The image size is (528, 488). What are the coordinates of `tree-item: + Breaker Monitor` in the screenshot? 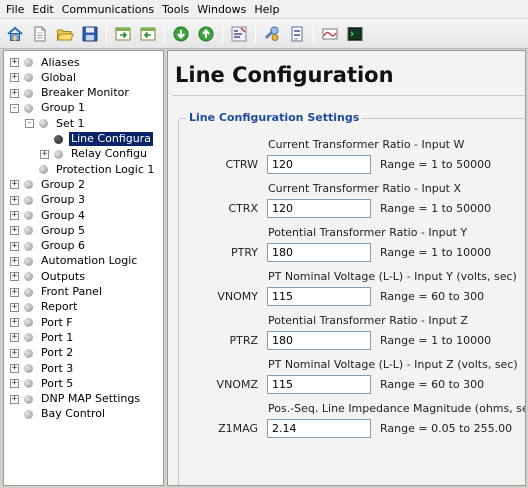 It's located at (70, 93).